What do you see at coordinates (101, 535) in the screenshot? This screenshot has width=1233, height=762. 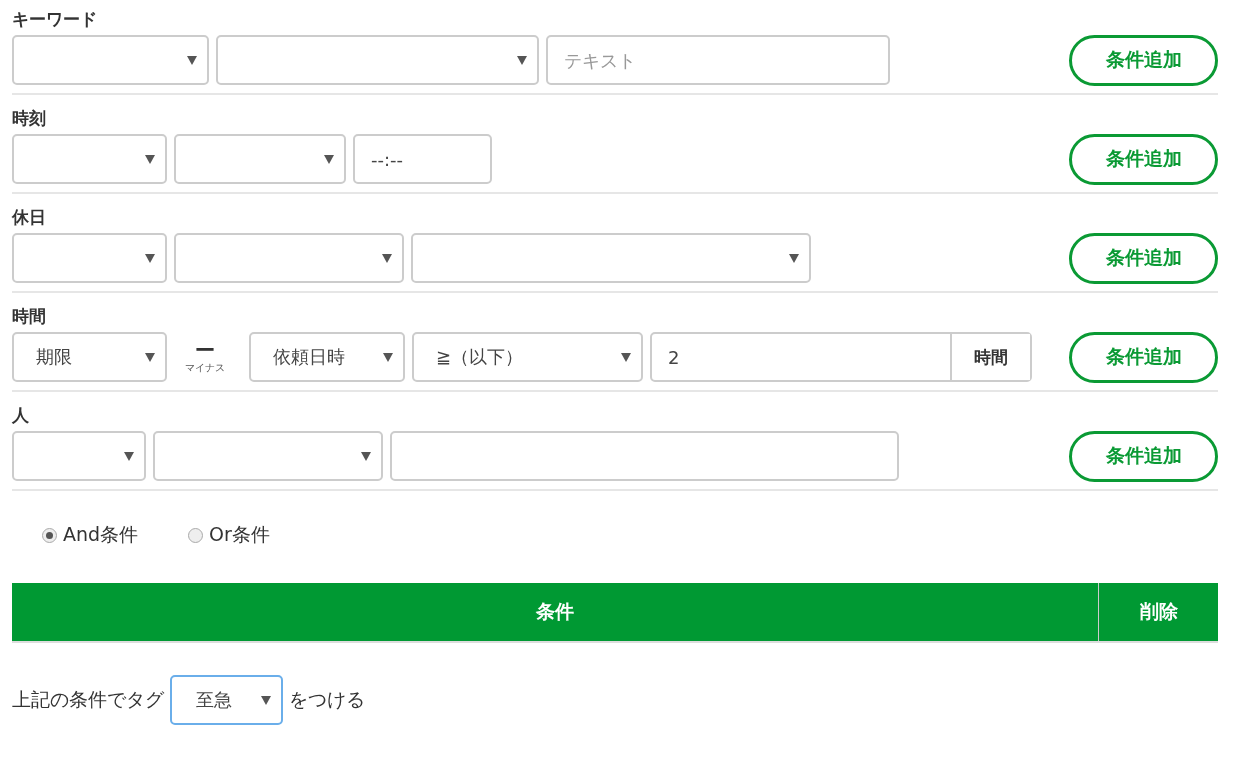 I see `radio-label: And条件` at bounding box center [101, 535].